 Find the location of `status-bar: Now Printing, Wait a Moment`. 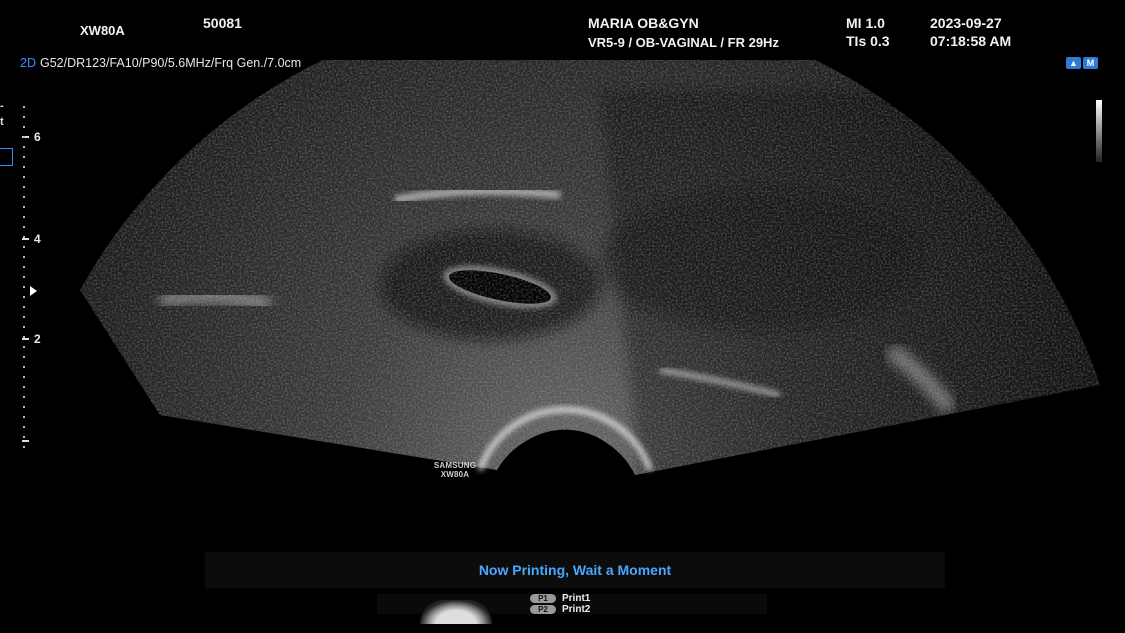

status-bar: Now Printing, Wait a Moment is located at coordinates (575, 570).